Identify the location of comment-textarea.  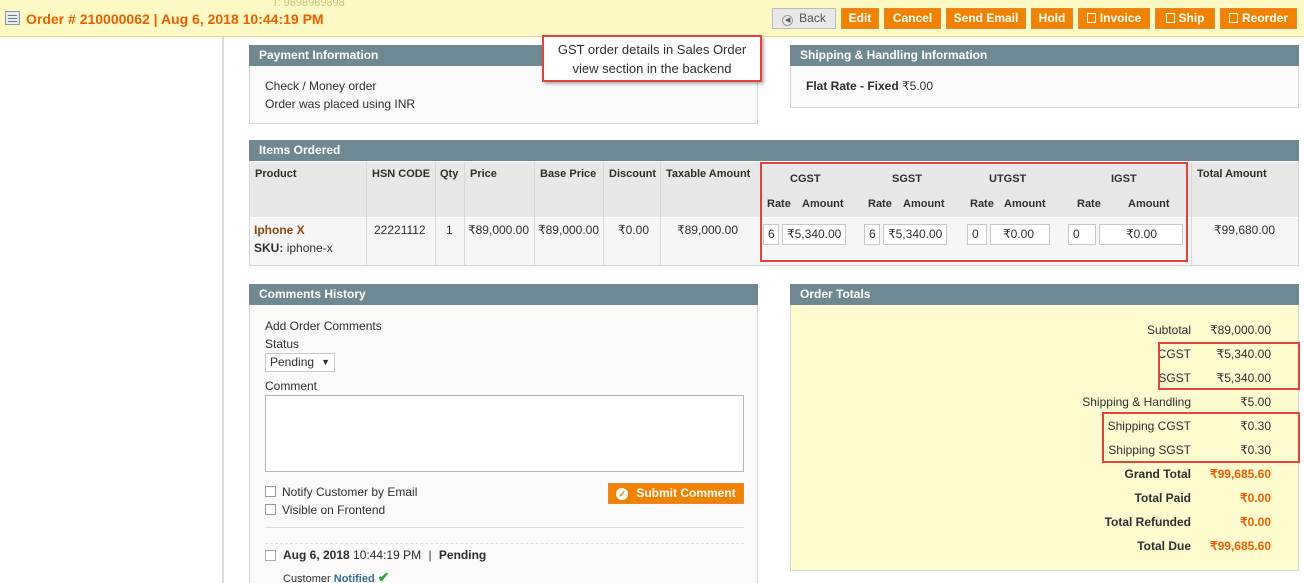
(504, 433).